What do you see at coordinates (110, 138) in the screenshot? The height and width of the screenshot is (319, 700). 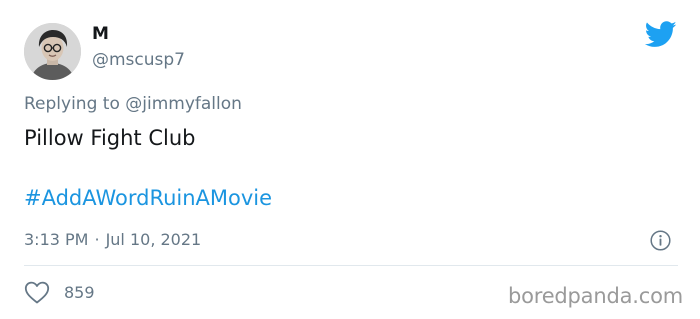 I see `tweet-text: Pillow Fight Club` at bounding box center [110, 138].